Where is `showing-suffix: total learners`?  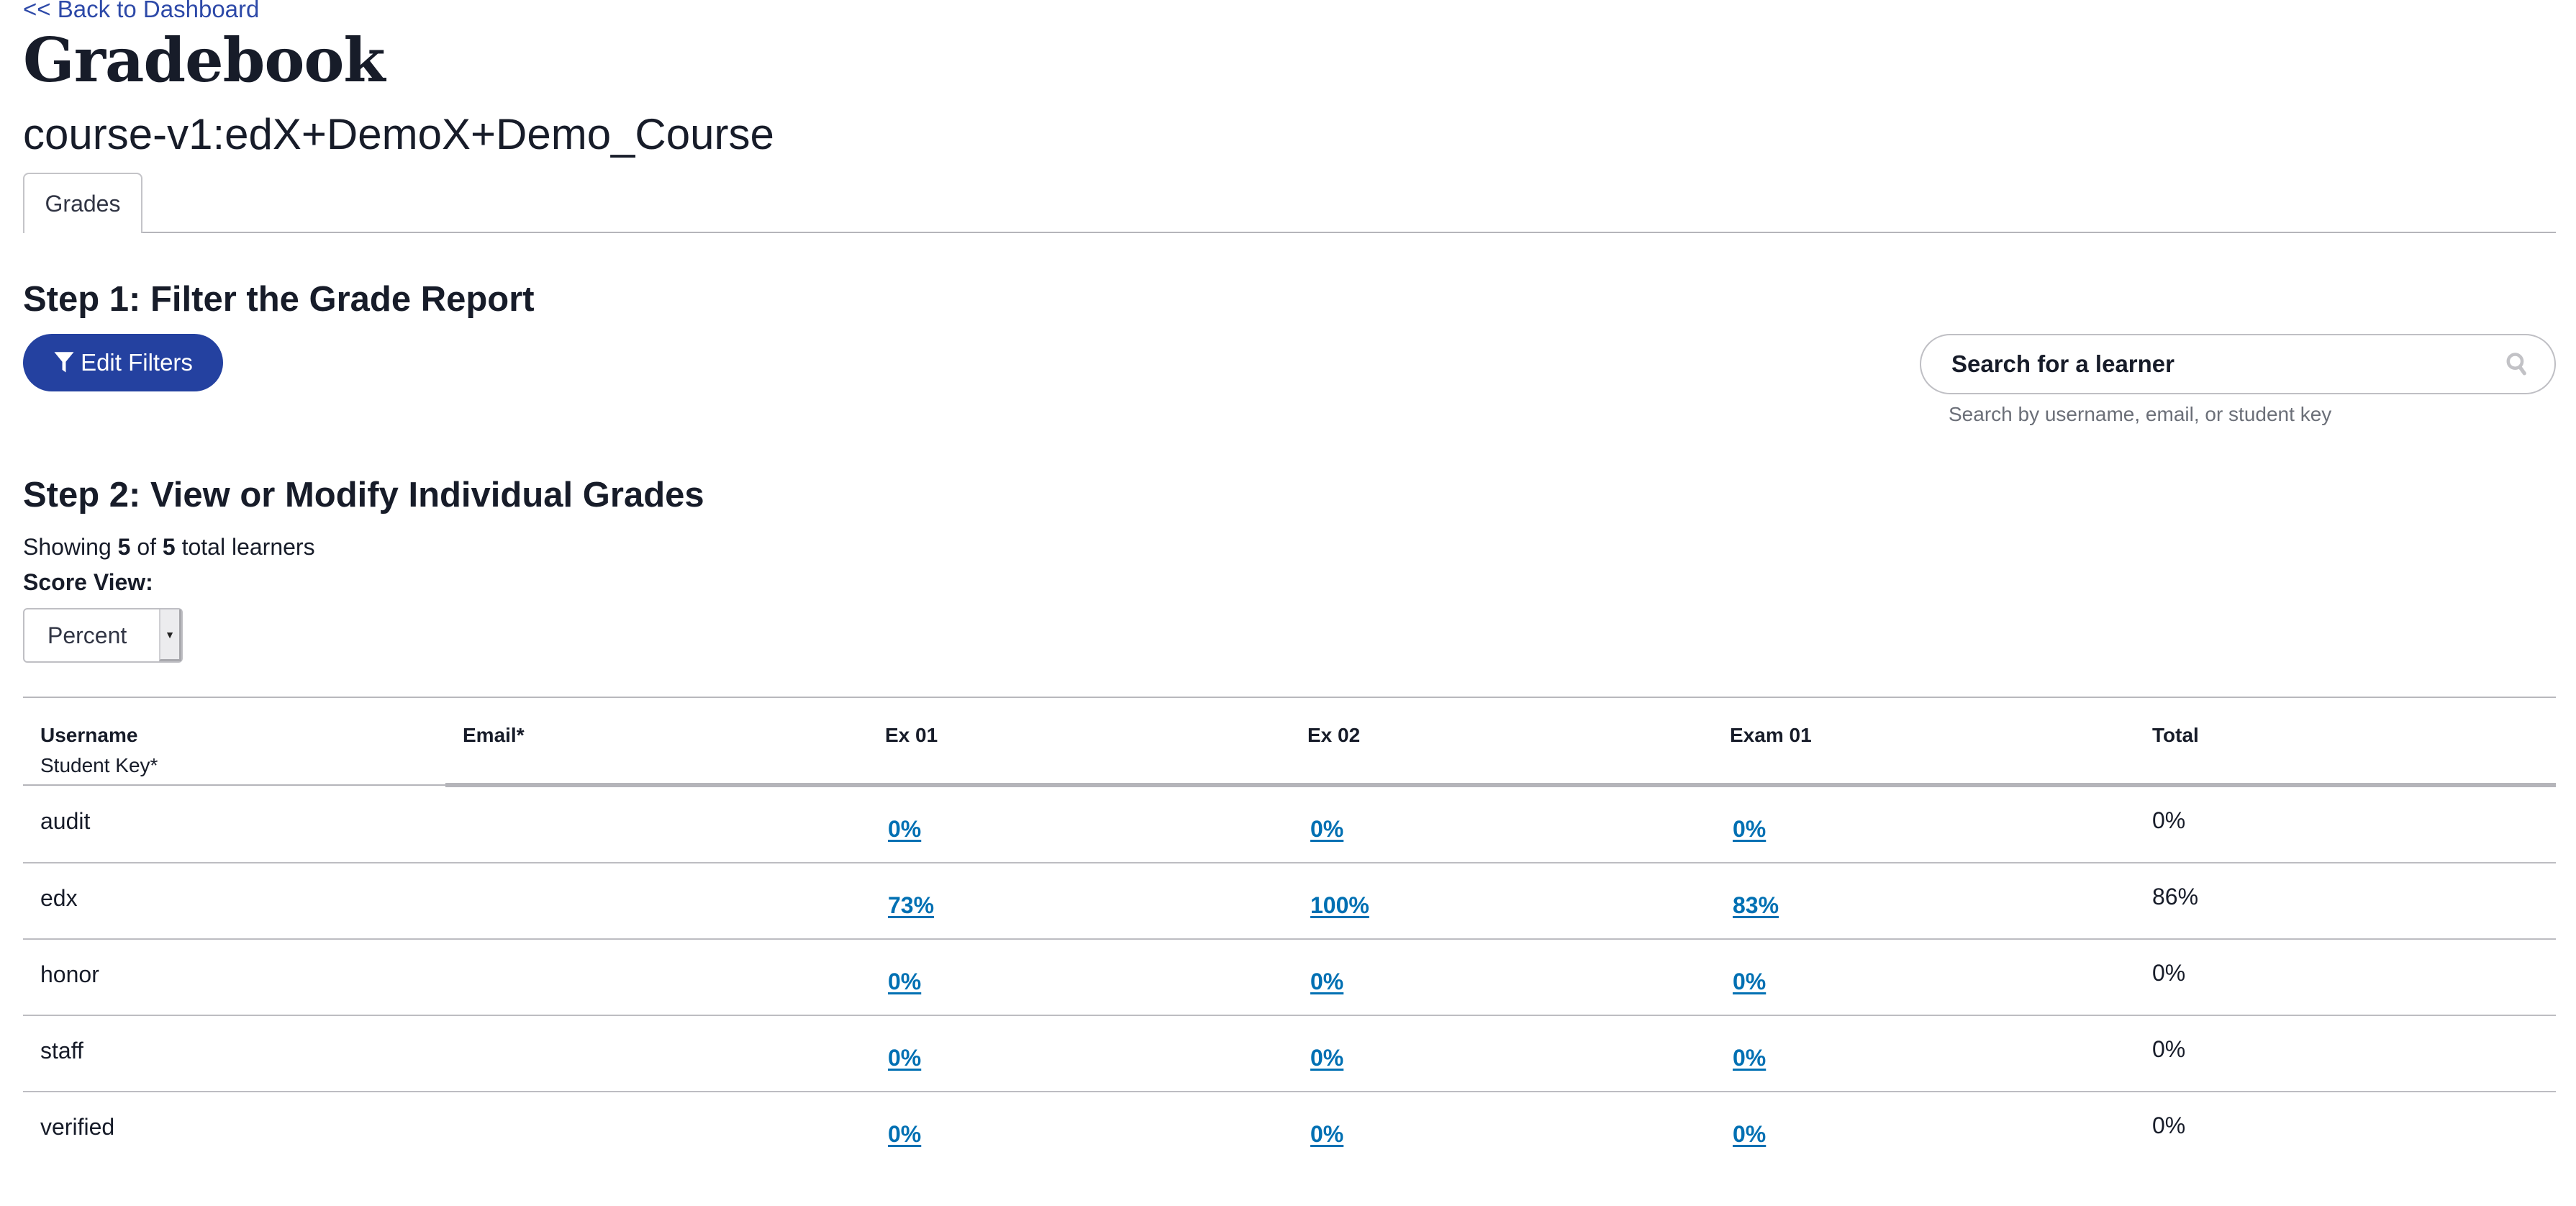 showing-suffix: total learners is located at coordinates (248, 547).